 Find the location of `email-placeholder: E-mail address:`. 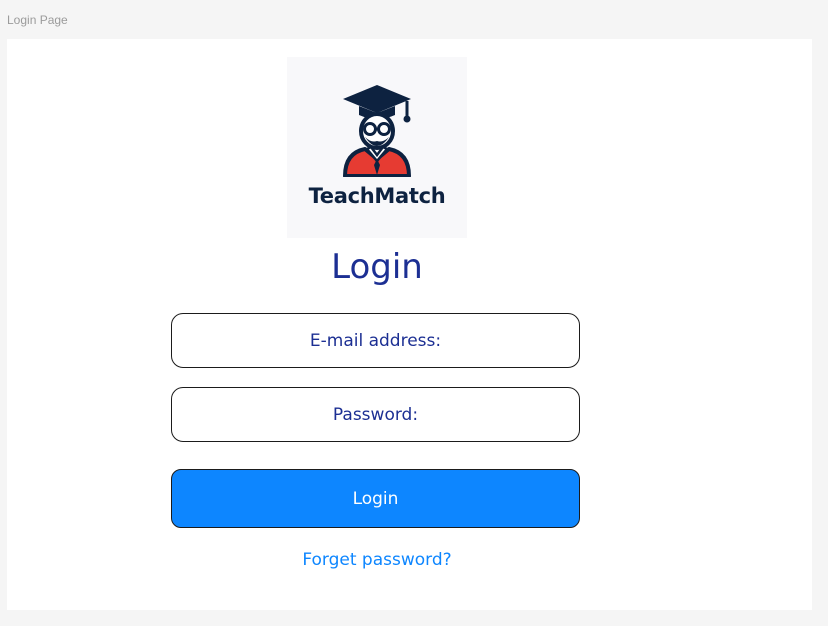

email-placeholder: E-mail address: is located at coordinates (375, 340).